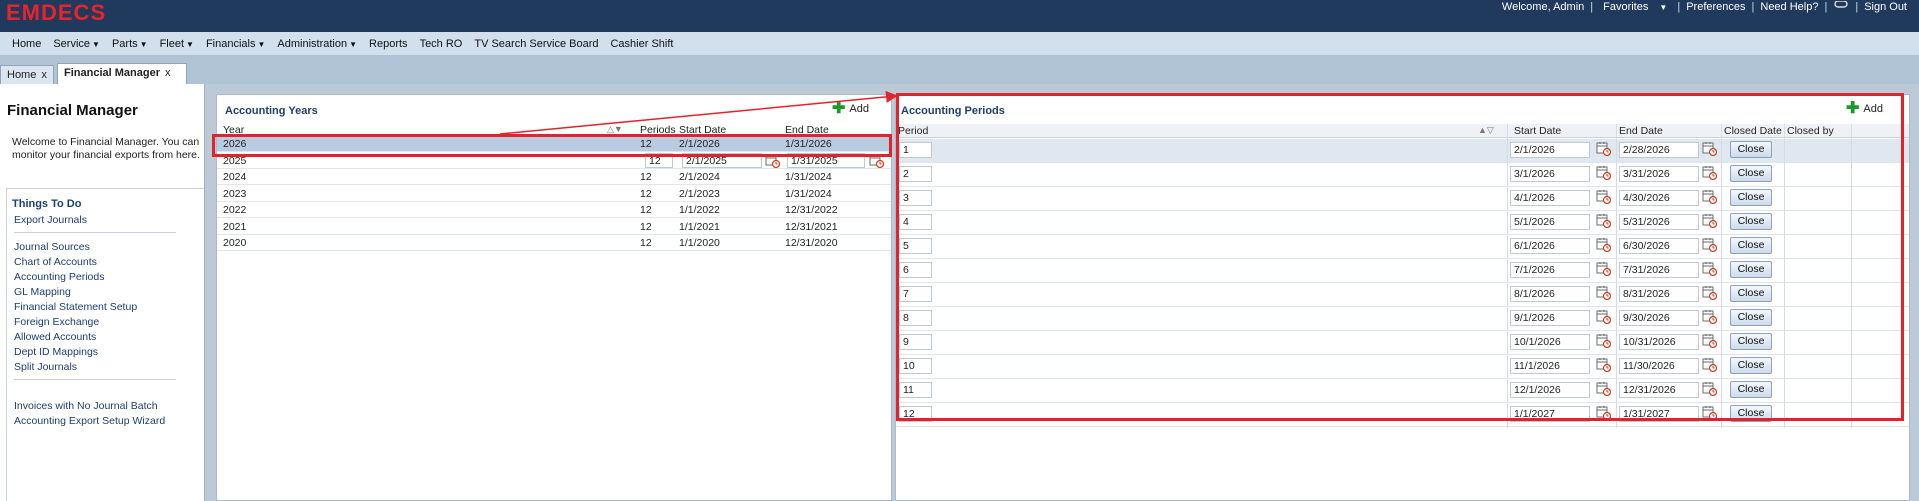 Image resolution: width=1919 pixels, height=501 pixels. What do you see at coordinates (1402, 295) in the screenshot?
I see `table-row: 7 8/1/2026 8/31/2026 Close` at bounding box center [1402, 295].